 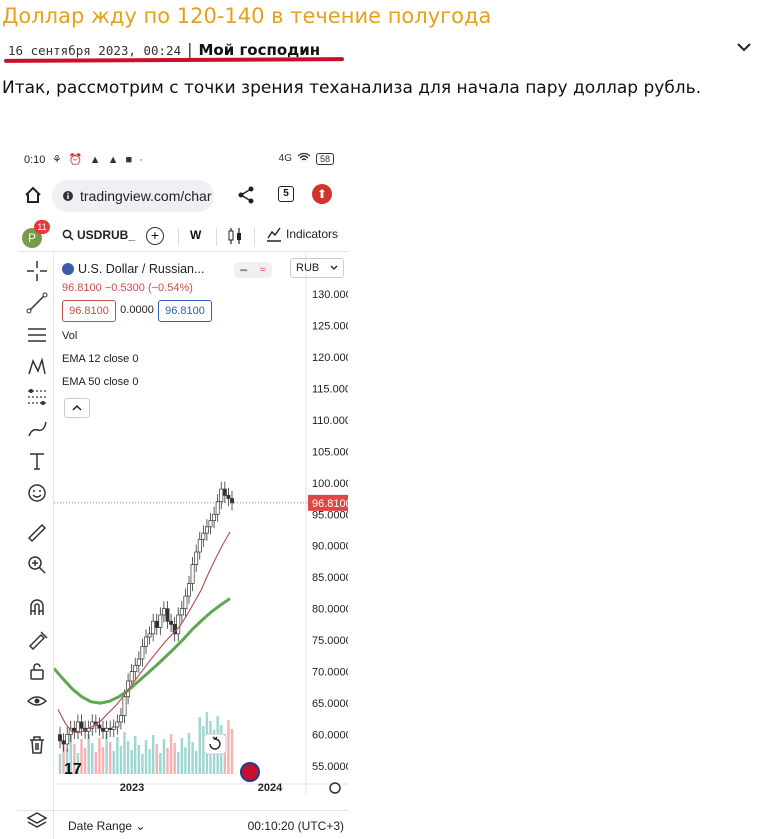 I want to click on zoom-in-icon, so click(x=37, y=565).